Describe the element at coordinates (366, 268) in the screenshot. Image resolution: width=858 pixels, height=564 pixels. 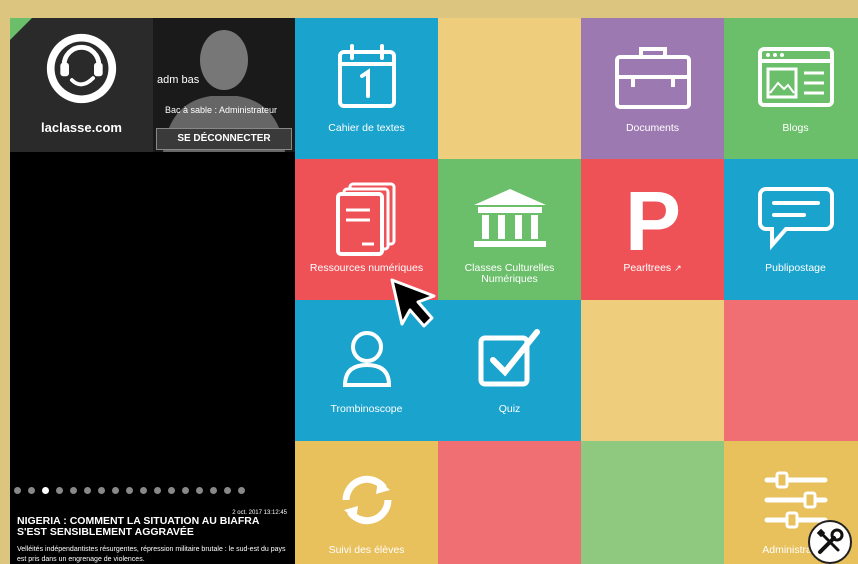
I see `tile-label: Ressources numériques` at that location.